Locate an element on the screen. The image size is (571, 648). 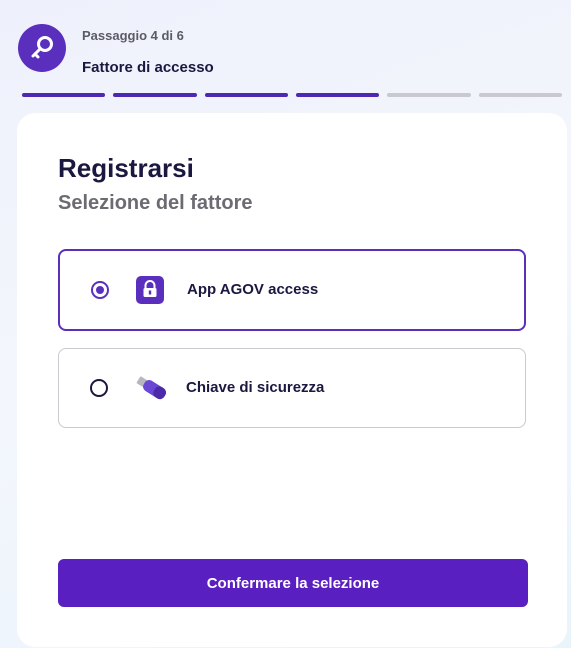
step-title: Fattore di accesso is located at coordinates (148, 67).